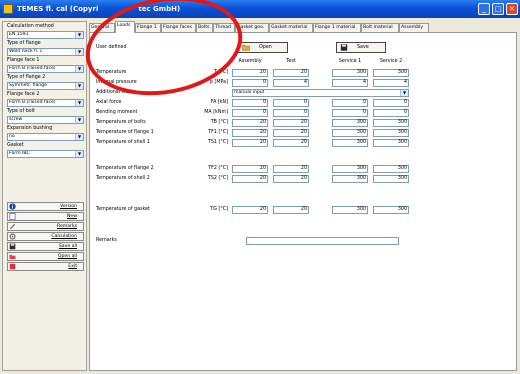 The height and width of the screenshot is (374, 520). I want to click on flange-type2-select: Symmetr. flange ▼, so click(45, 86).